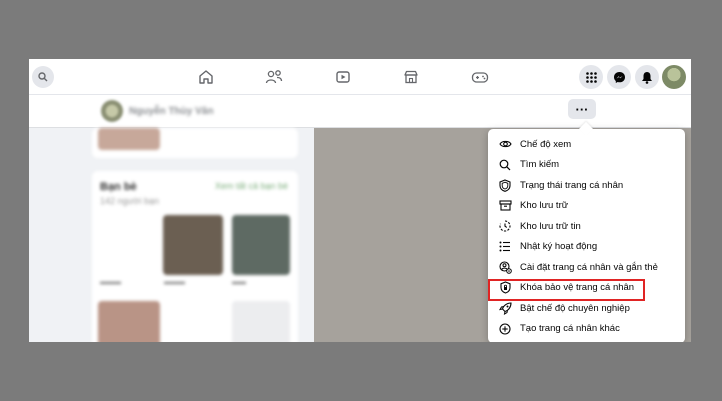 The image size is (722, 401). I want to click on menu-item-profile-status: Trạng thái trang cá nhân, so click(586, 185).